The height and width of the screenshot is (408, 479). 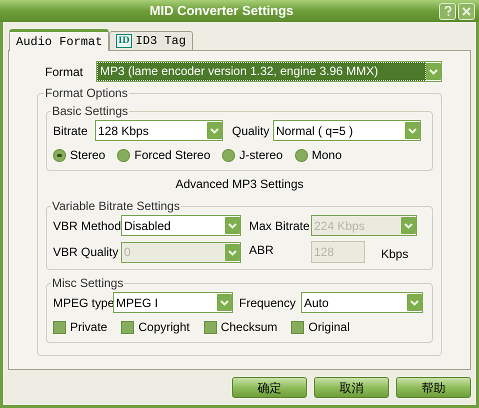 I want to click on option-label: Stereo, so click(x=88, y=155).